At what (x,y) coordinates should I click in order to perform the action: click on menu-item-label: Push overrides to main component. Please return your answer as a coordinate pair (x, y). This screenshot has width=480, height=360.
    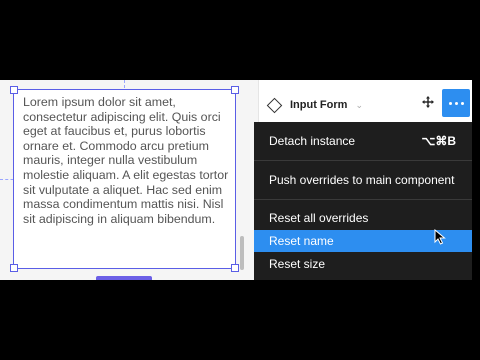
    Looking at the image, I should click on (362, 180).